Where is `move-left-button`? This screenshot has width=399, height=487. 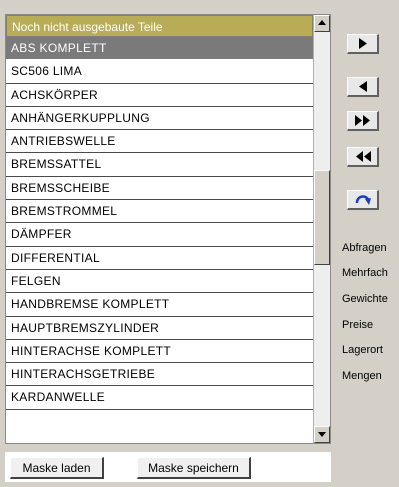
move-left-button is located at coordinates (363, 87).